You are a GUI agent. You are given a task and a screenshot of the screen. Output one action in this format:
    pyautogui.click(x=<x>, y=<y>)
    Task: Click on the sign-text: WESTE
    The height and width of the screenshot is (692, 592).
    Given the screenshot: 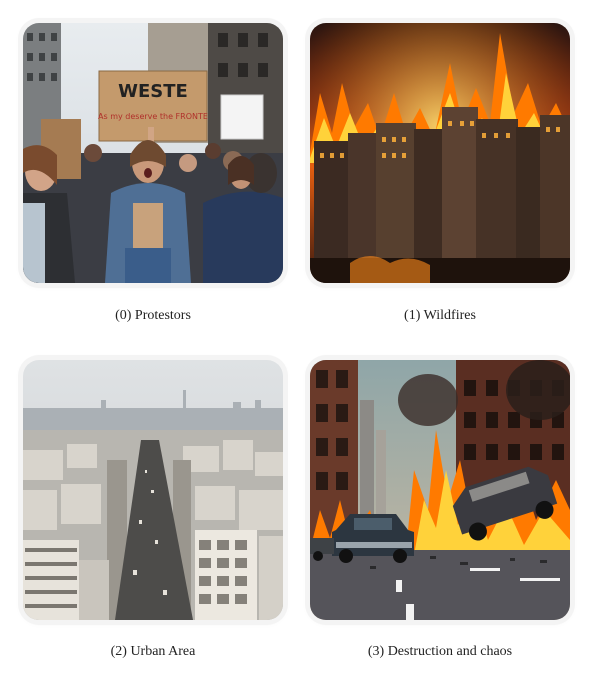 What is the action you would take?
    pyautogui.click(x=153, y=91)
    